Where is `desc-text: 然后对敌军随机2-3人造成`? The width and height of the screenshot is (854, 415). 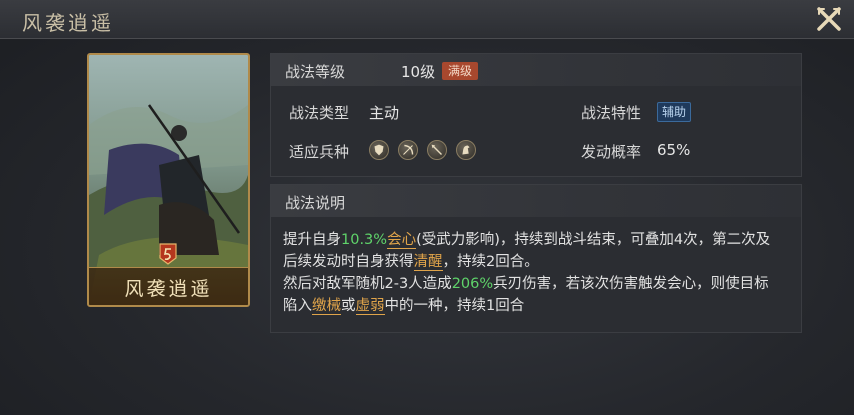
desc-text: 然后对敌军随机2-3人造成 is located at coordinates (367, 284).